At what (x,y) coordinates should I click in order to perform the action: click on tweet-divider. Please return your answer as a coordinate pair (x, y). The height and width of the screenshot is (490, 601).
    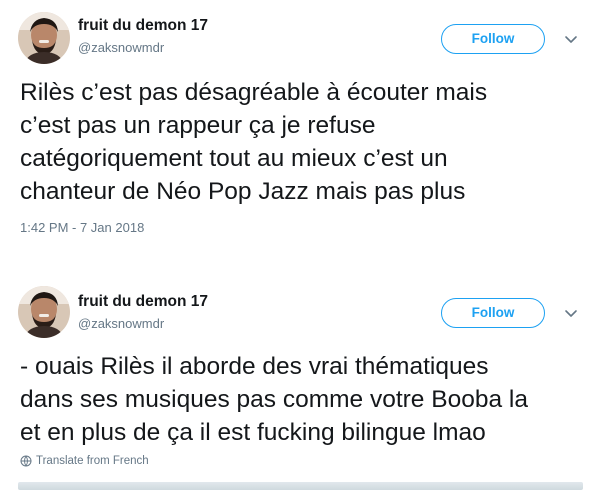
    Looking at the image, I should click on (300, 486).